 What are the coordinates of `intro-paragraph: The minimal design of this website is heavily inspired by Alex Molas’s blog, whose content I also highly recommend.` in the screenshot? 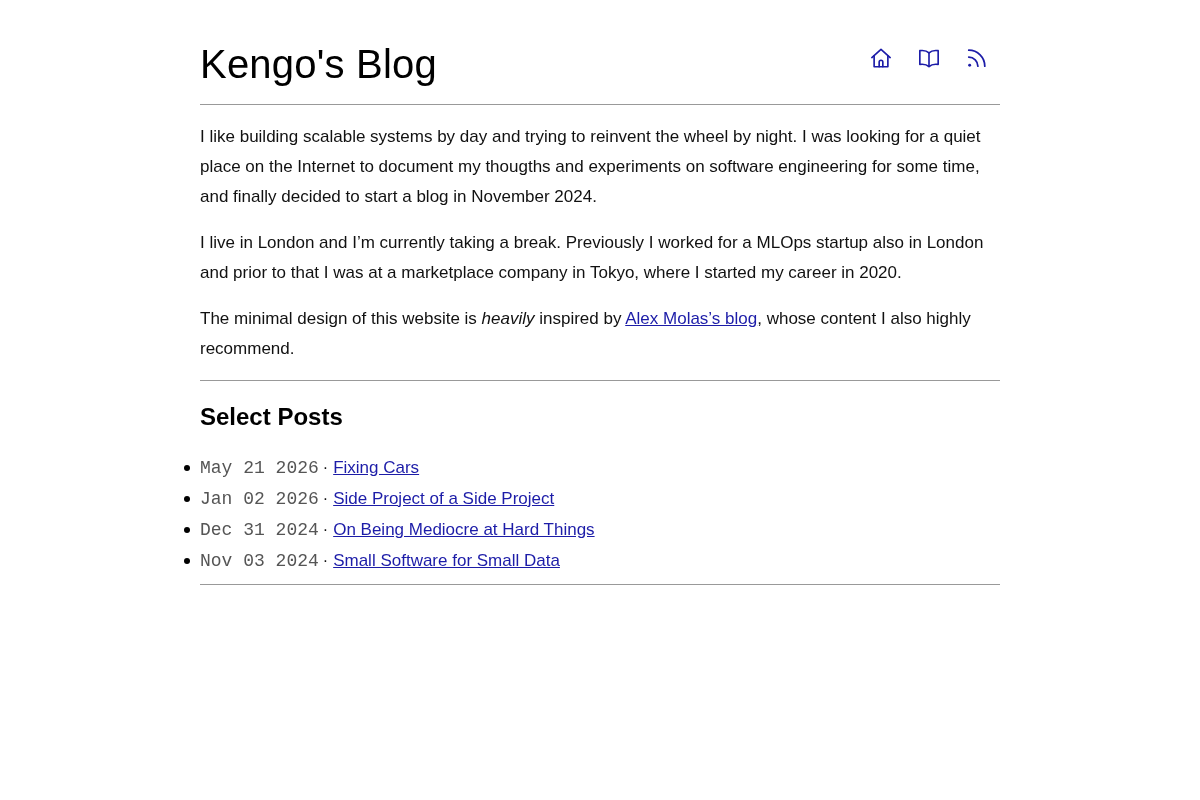 It's located at (586, 334).